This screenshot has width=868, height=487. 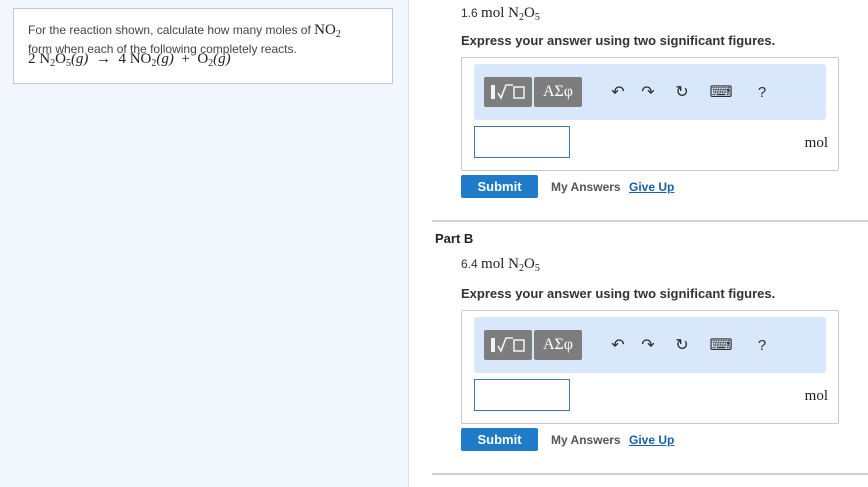 What do you see at coordinates (500, 265) in the screenshot?
I see `part-b-amount: 6.4 mol N2O5` at bounding box center [500, 265].